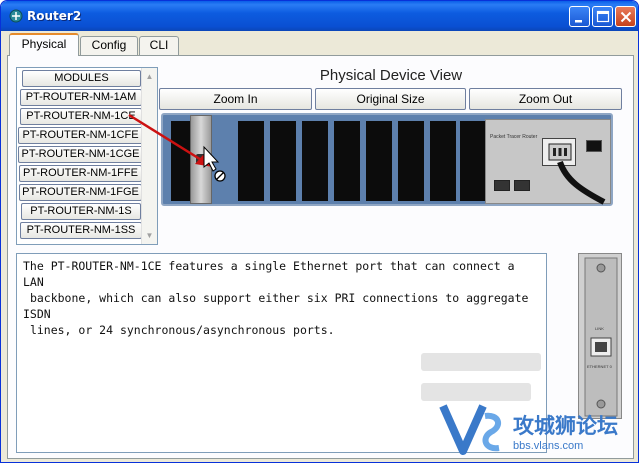  Describe the element at coordinates (548, 446) in the screenshot. I see `watermark-url: bbs.vlans.com` at that location.